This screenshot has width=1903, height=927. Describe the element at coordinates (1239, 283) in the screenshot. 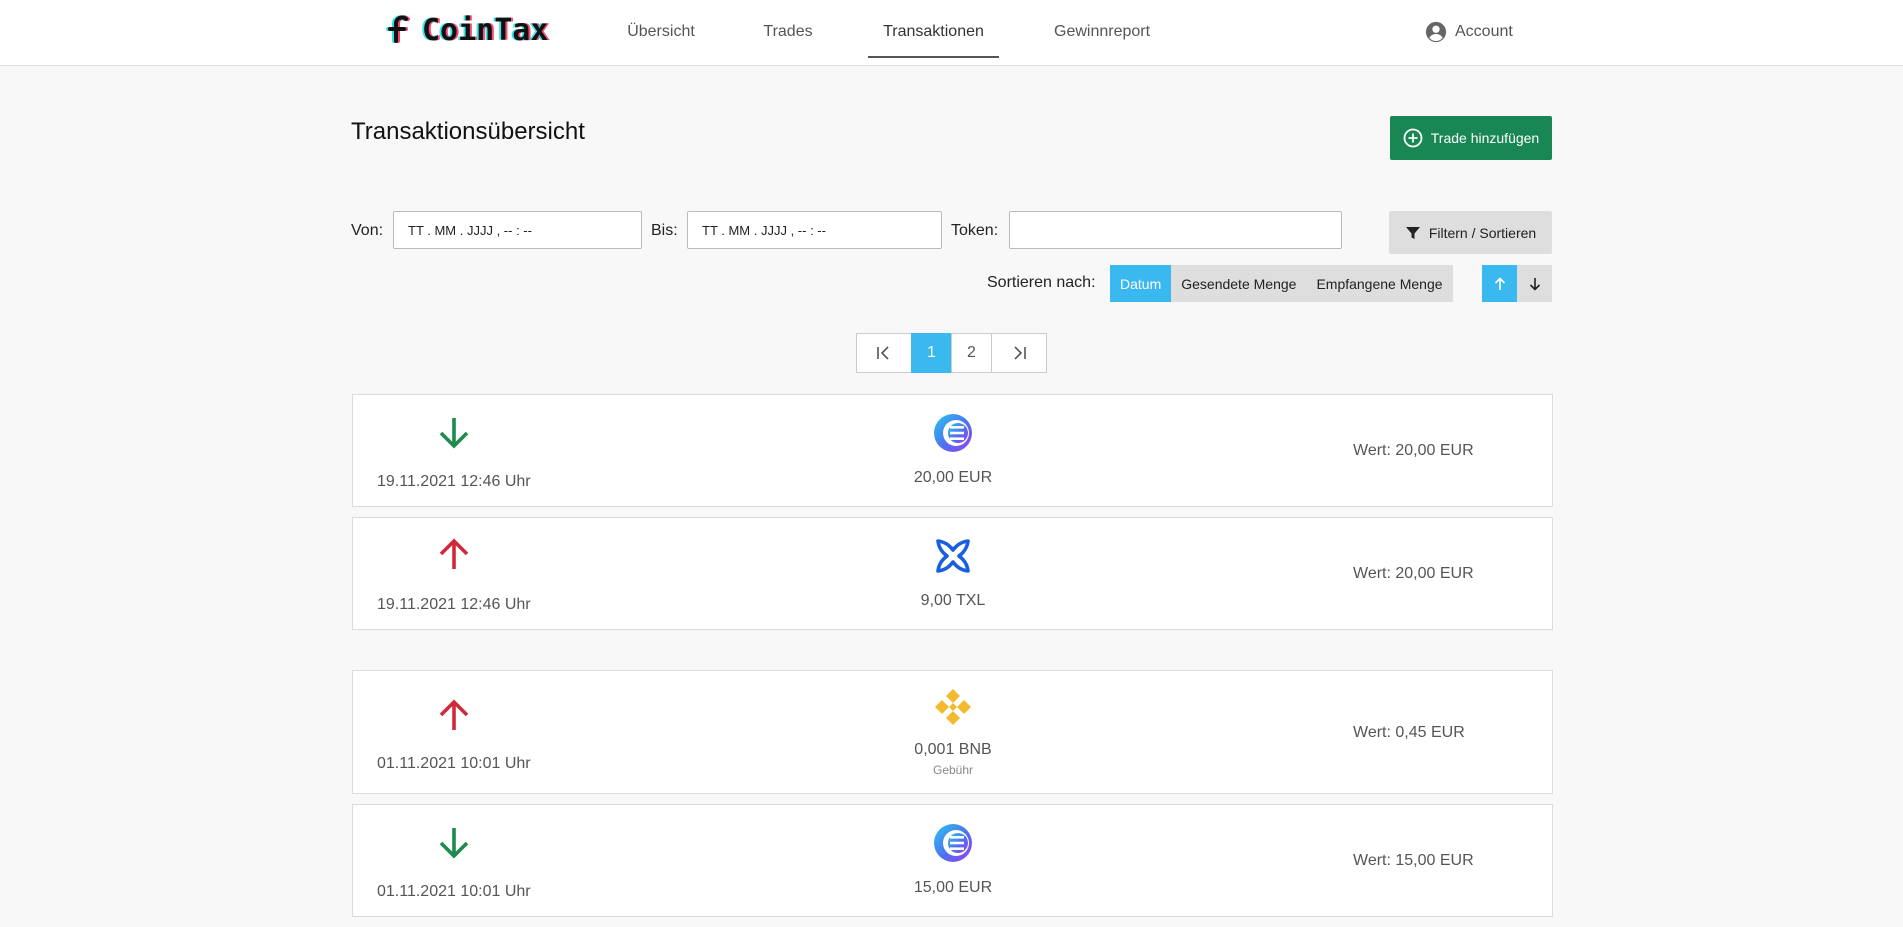

I see `sort-by-sent-amount-button: Gesendete Menge` at that location.